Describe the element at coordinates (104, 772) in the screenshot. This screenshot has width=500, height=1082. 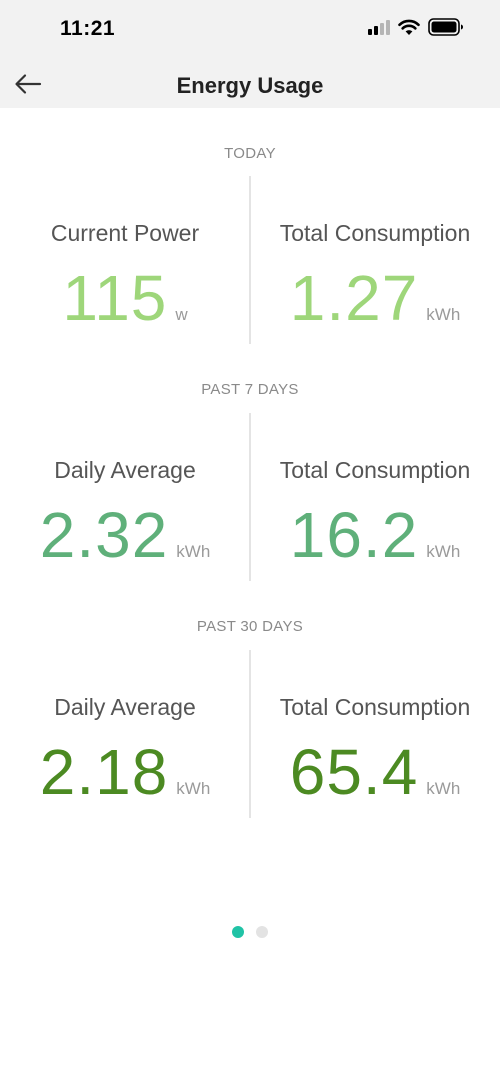
I see `past30-daily-average-number: 2.18` at that location.